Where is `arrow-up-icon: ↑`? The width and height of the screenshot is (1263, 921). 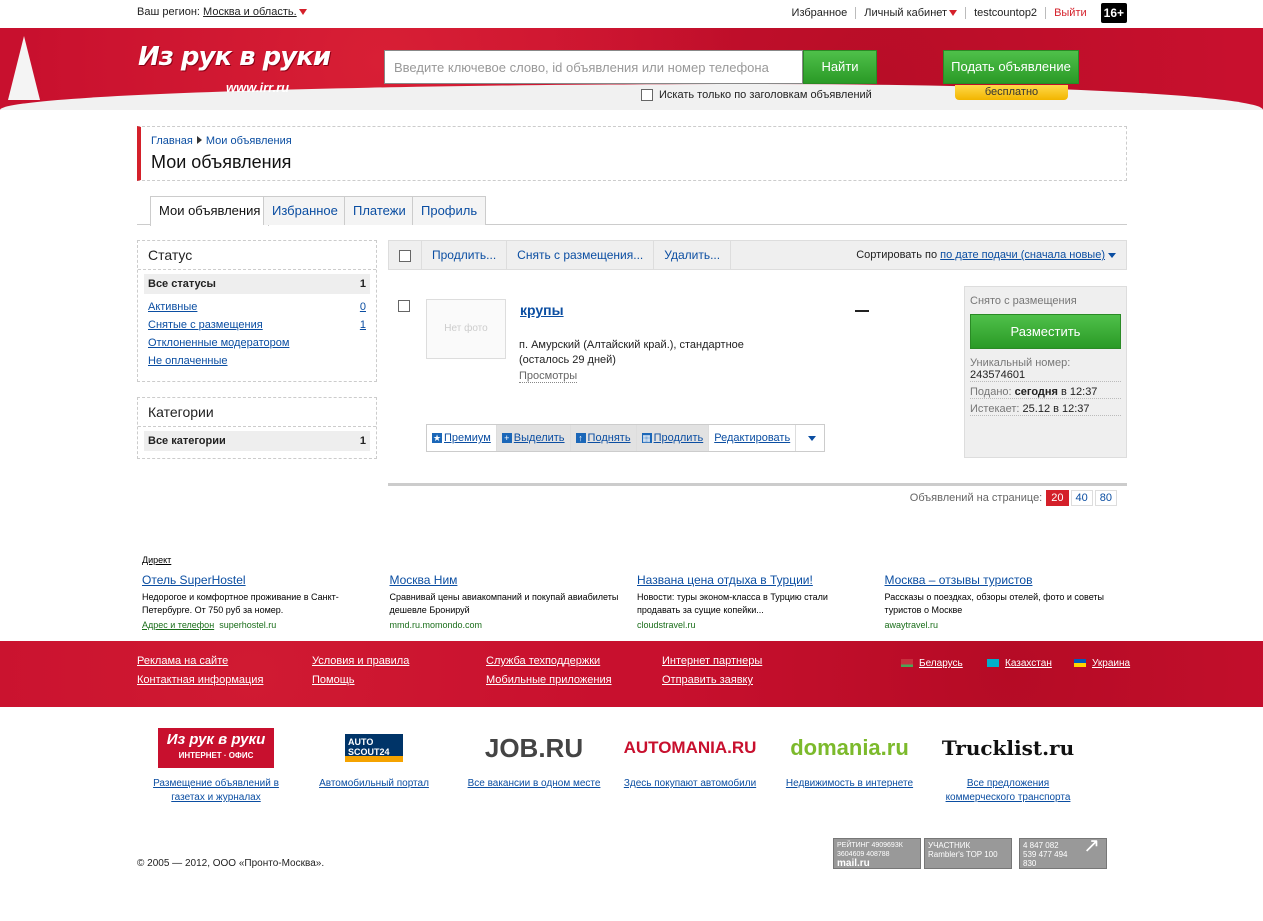 arrow-up-icon: ↑ is located at coordinates (580, 438).